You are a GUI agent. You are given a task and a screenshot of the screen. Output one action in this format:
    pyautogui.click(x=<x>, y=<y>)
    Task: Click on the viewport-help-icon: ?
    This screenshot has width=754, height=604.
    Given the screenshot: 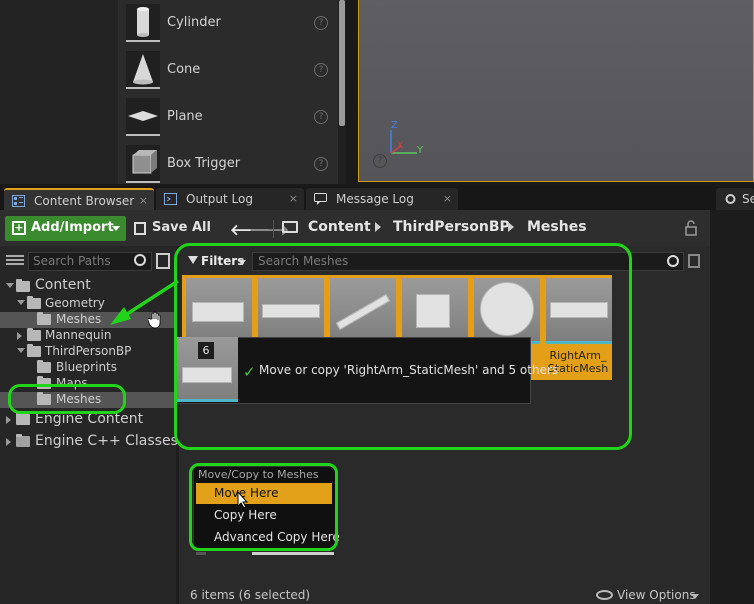 What is the action you would take?
    pyautogui.click(x=380, y=161)
    